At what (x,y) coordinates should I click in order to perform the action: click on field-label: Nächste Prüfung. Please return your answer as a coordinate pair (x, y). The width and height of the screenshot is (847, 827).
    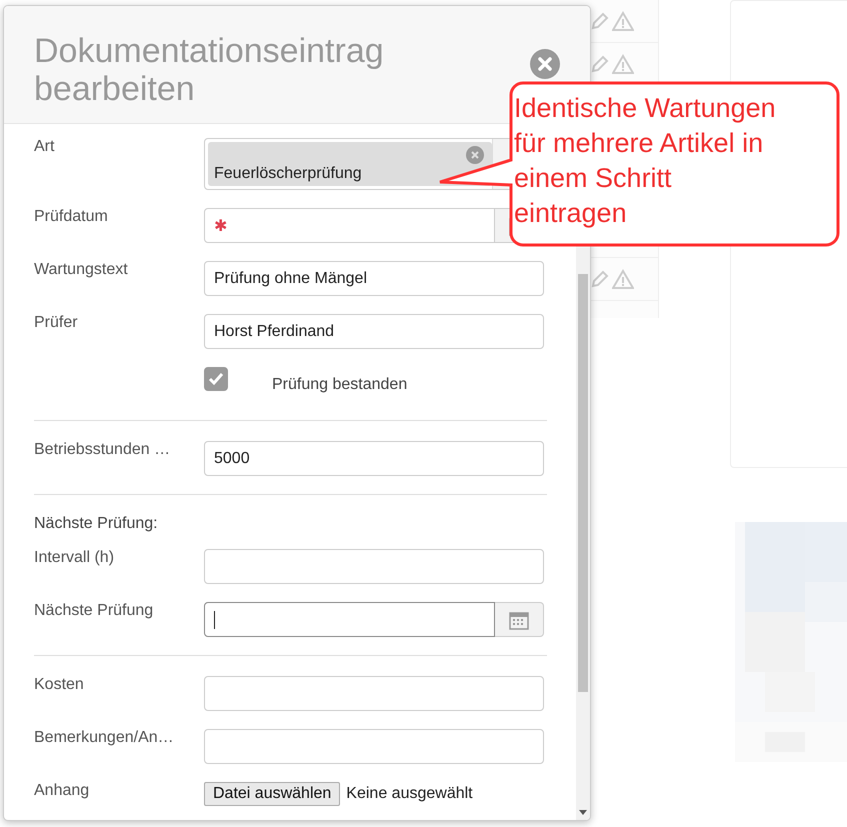
    Looking at the image, I should click on (94, 611).